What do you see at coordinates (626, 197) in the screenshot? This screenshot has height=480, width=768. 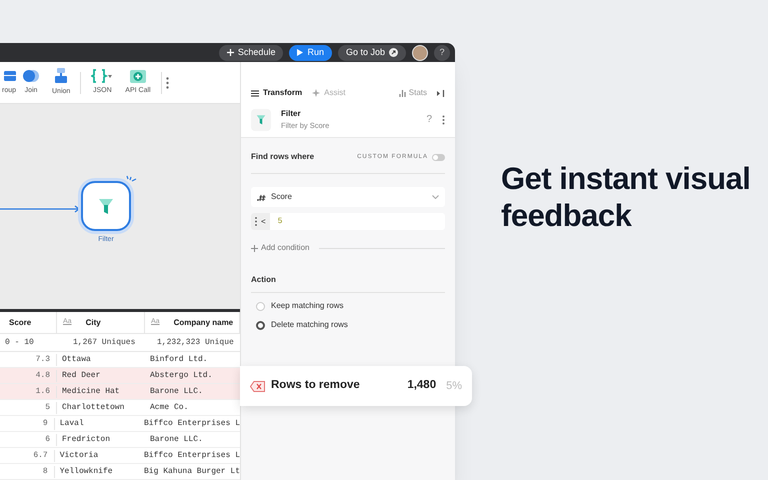 I see `headline: Get instant visual feedback` at bounding box center [626, 197].